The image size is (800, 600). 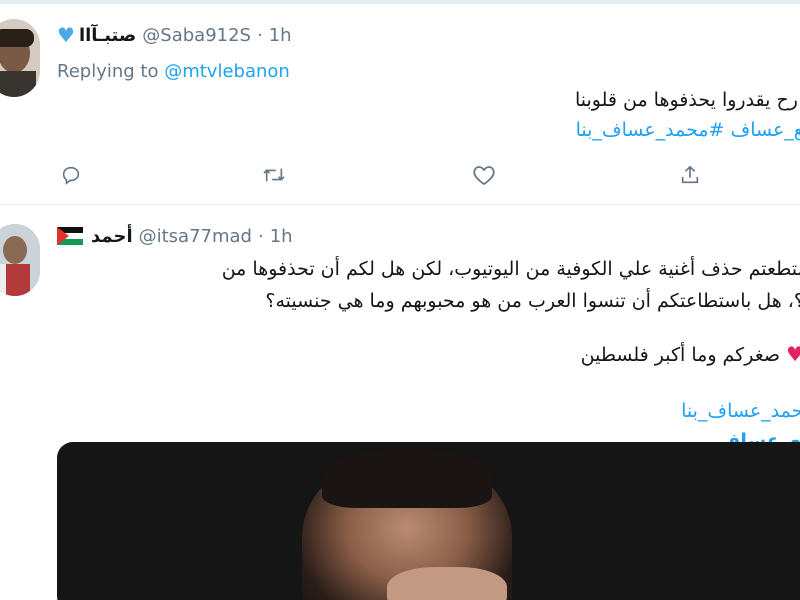 I want to click on palestine-flag-icon, so click(x=70, y=236).